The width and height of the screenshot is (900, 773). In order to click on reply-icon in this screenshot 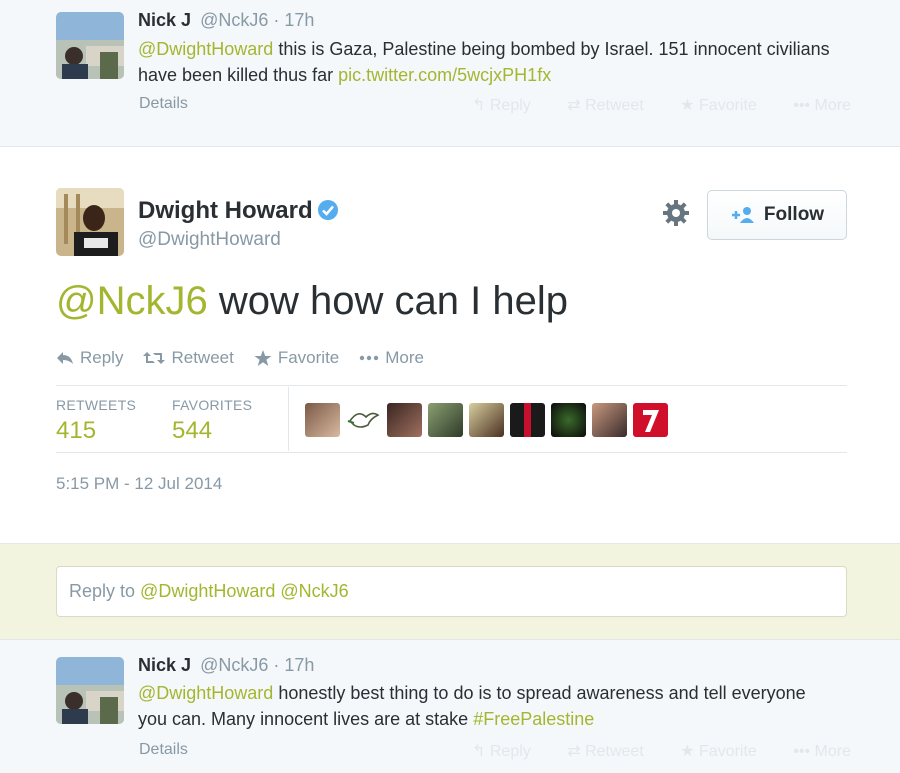, I will do `click(65, 358)`.